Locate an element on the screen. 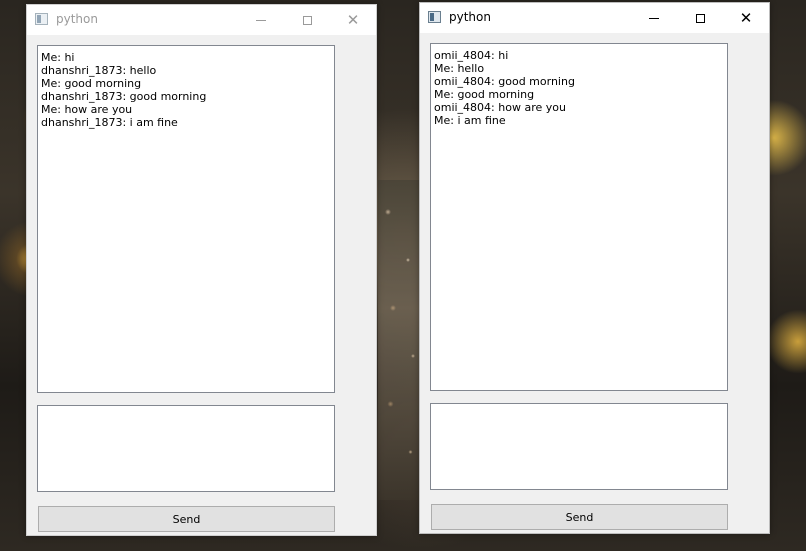 Image resolution: width=806 pixels, height=551 pixels. chat-message: omii_4804: hi is located at coordinates (471, 55).